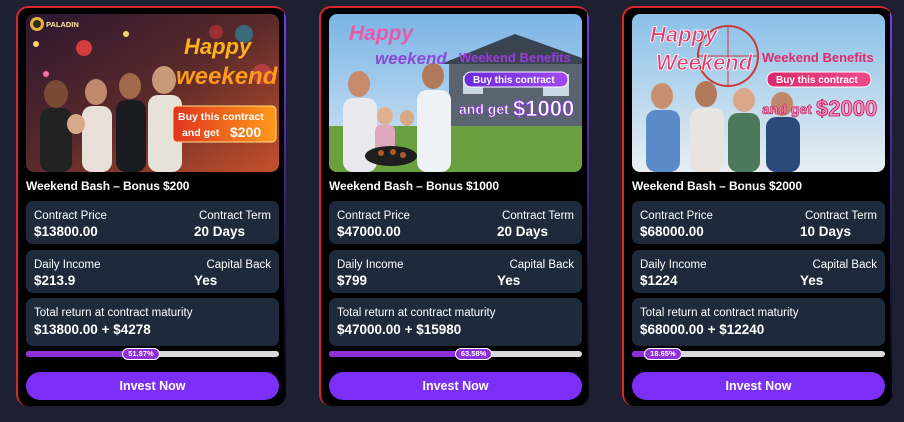 The image size is (904, 422). What do you see at coordinates (704, 62) in the screenshot?
I see `banner-headline-2: Weekend` at bounding box center [704, 62].